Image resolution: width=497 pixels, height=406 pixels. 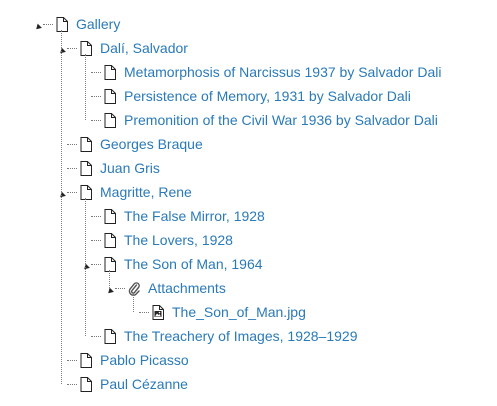 I want to click on tree-row-pablo-picasso: Pablo Picasso, so click(x=123, y=360).